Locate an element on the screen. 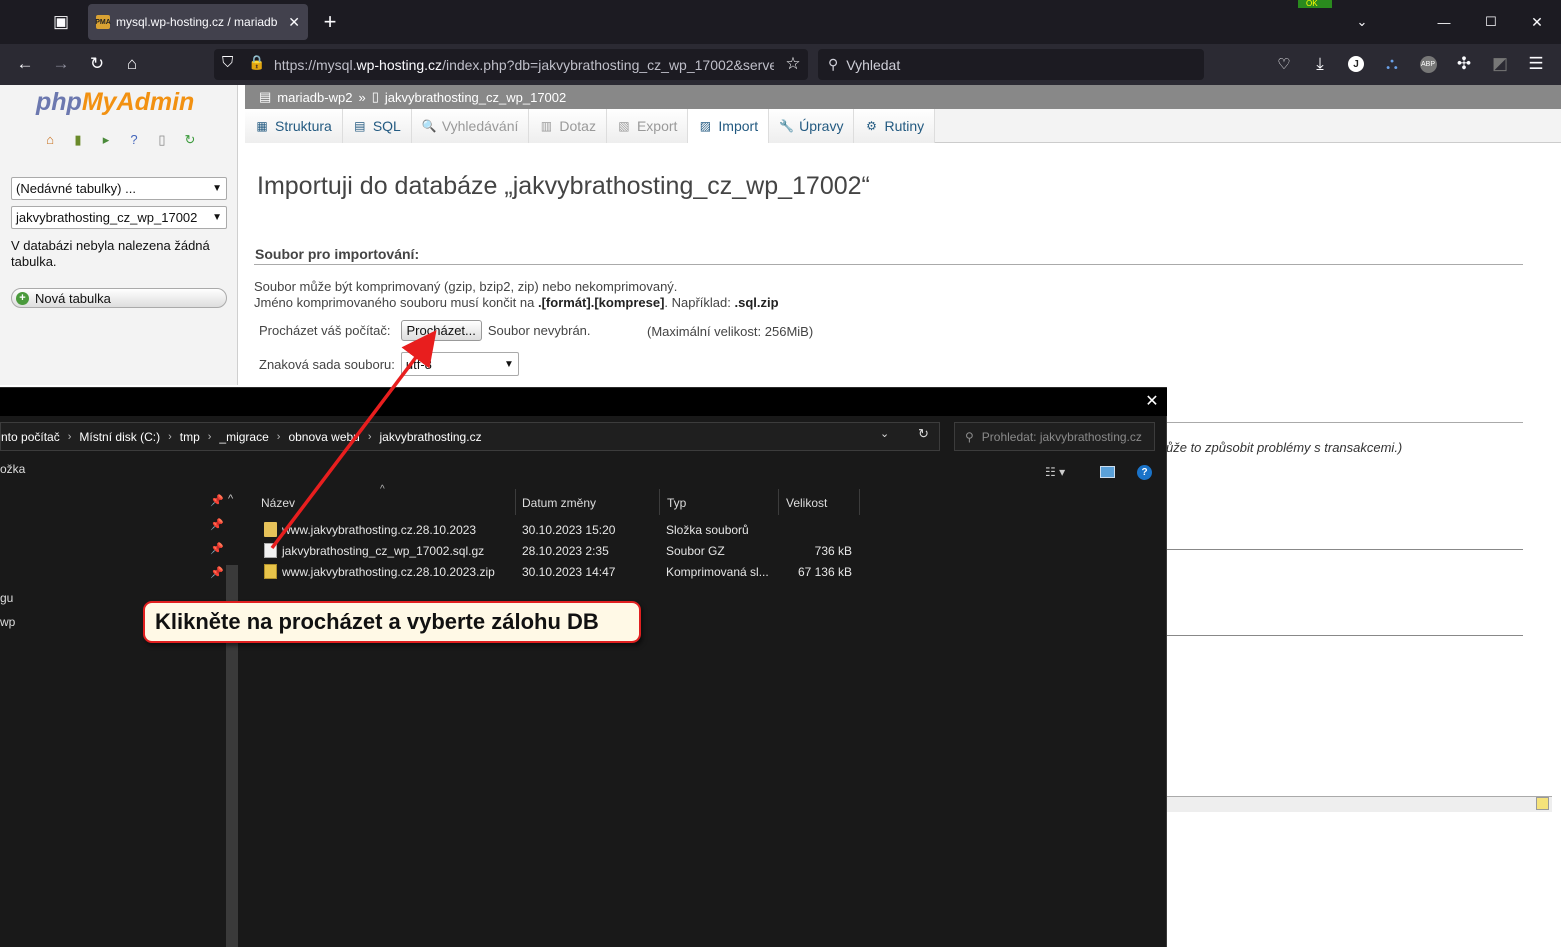  arrow-line is located at coordinates (353, 440).